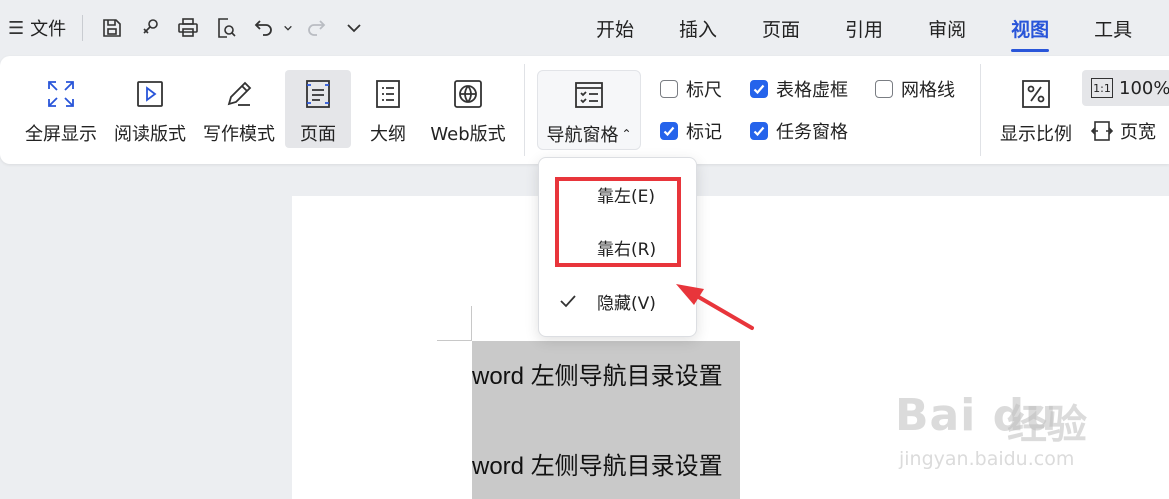 Image resolution: width=1169 pixels, height=499 pixels. What do you see at coordinates (150, 134) in the screenshot?
I see `read-mode-label: 阅读版式` at bounding box center [150, 134].